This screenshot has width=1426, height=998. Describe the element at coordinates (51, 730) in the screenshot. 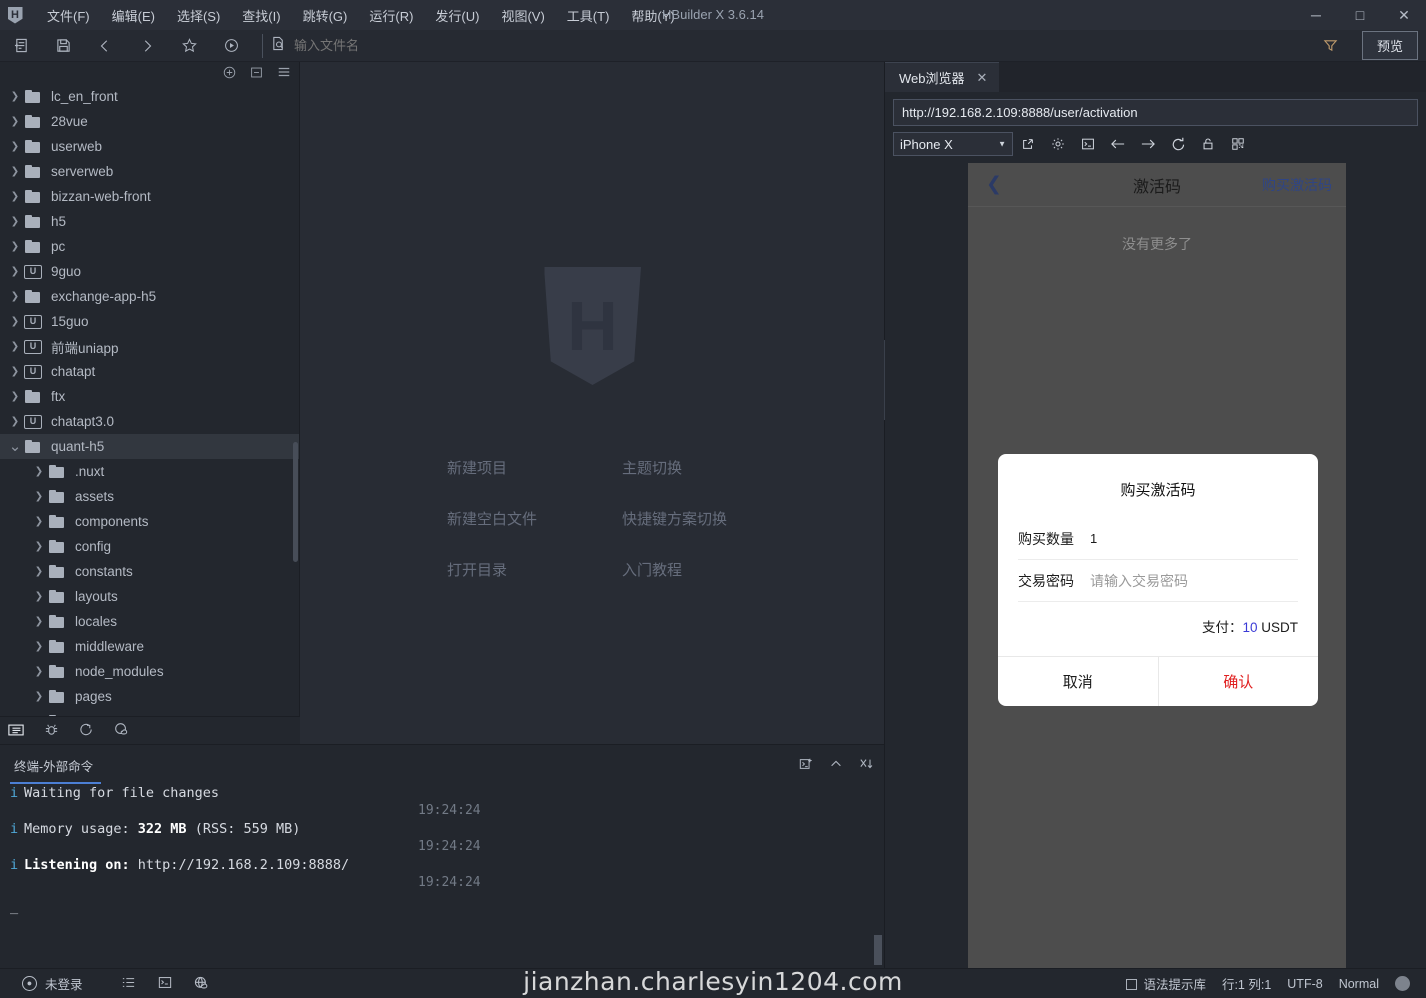

I see `debug-icon` at that location.